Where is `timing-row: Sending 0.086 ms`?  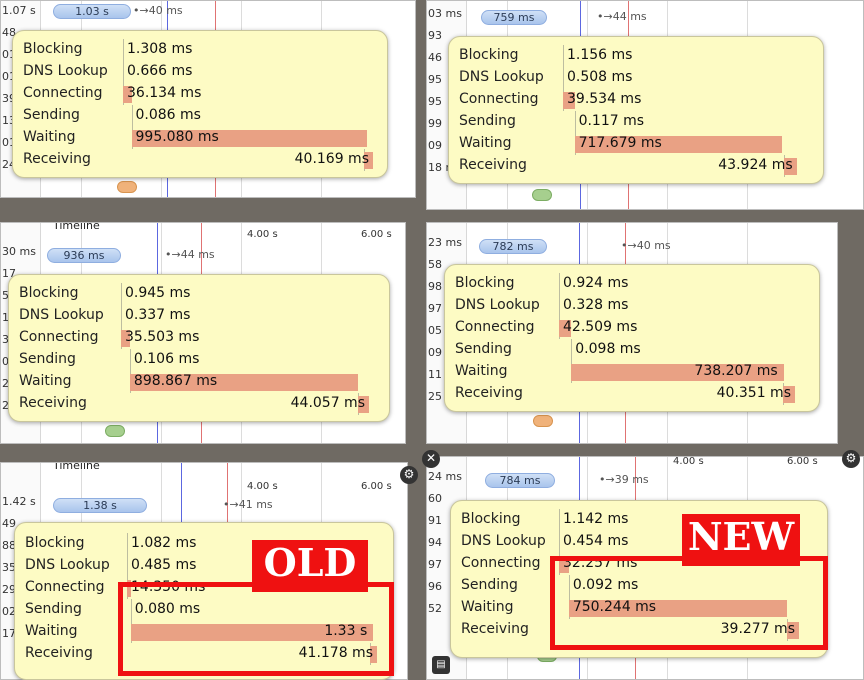 timing-row: Sending 0.086 ms is located at coordinates (200, 116).